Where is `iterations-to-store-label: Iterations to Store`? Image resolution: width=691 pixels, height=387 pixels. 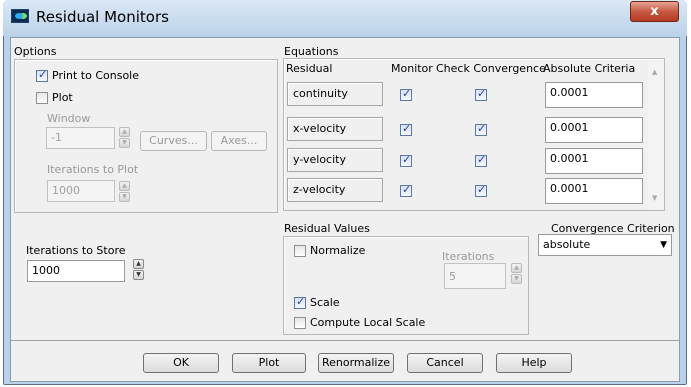
iterations-to-store-label: Iterations to Store is located at coordinates (76, 250).